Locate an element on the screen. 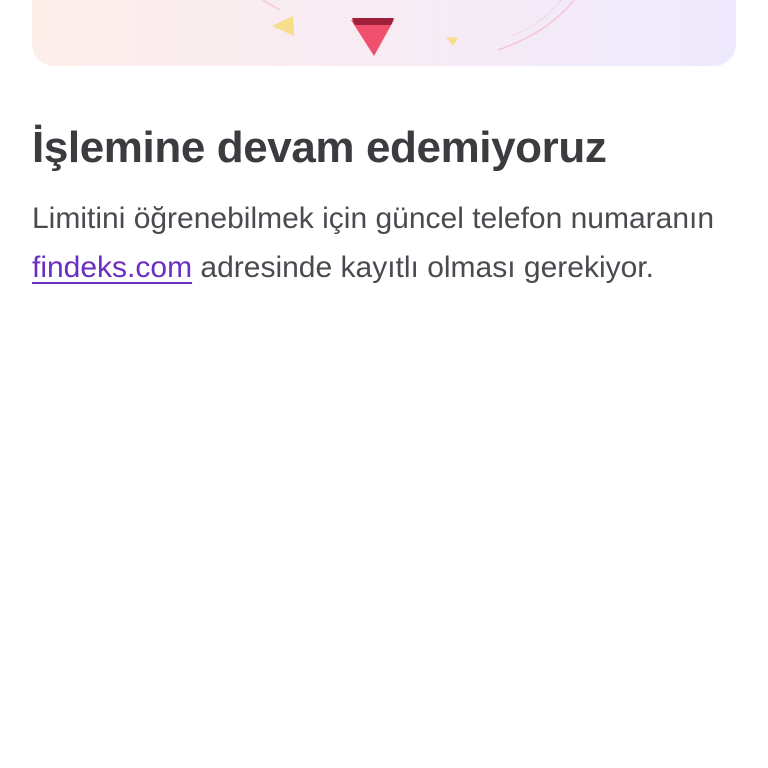  hero-illustration-card is located at coordinates (384, 33).